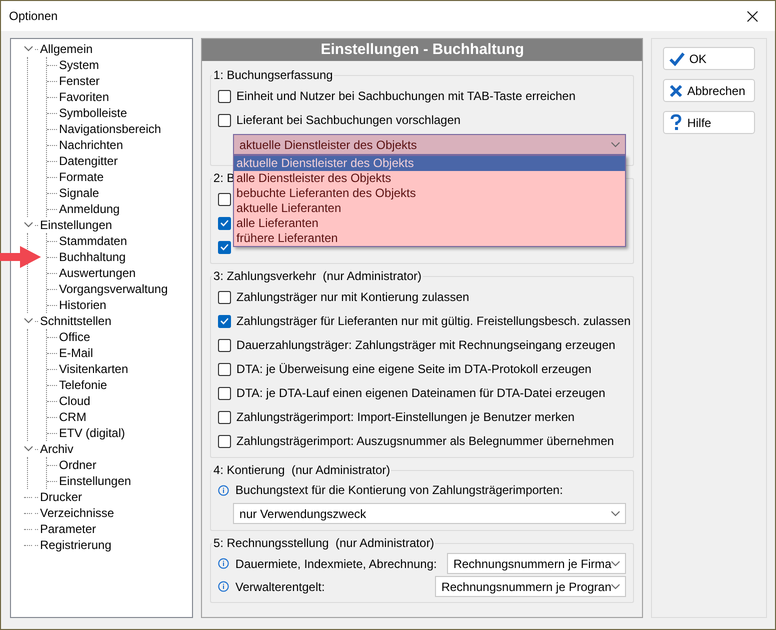  What do you see at coordinates (430, 238) in the screenshot?
I see `dropdown-option: frühere Lieferanten` at bounding box center [430, 238].